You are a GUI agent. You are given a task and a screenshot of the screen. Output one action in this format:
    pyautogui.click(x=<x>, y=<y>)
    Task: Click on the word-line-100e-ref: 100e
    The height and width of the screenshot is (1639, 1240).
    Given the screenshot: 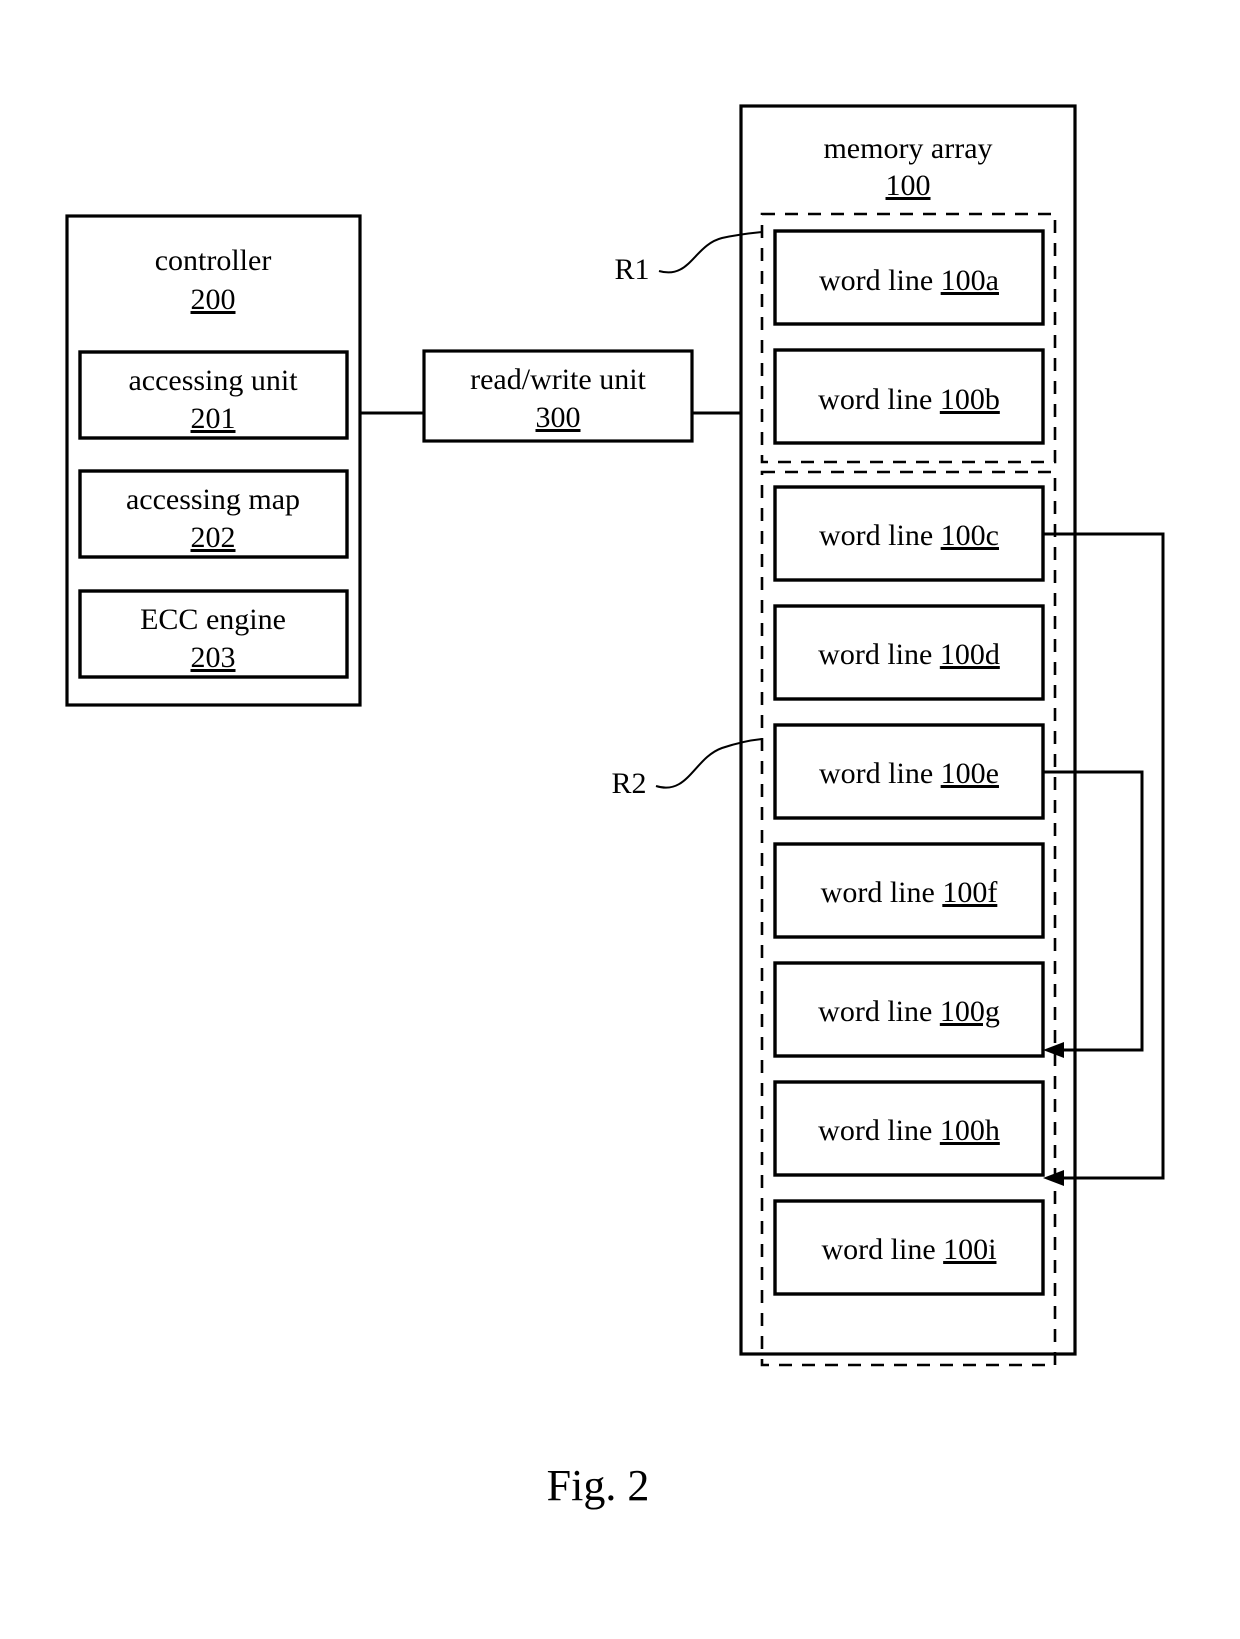 What is the action you would take?
    pyautogui.click(x=970, y=773)
    